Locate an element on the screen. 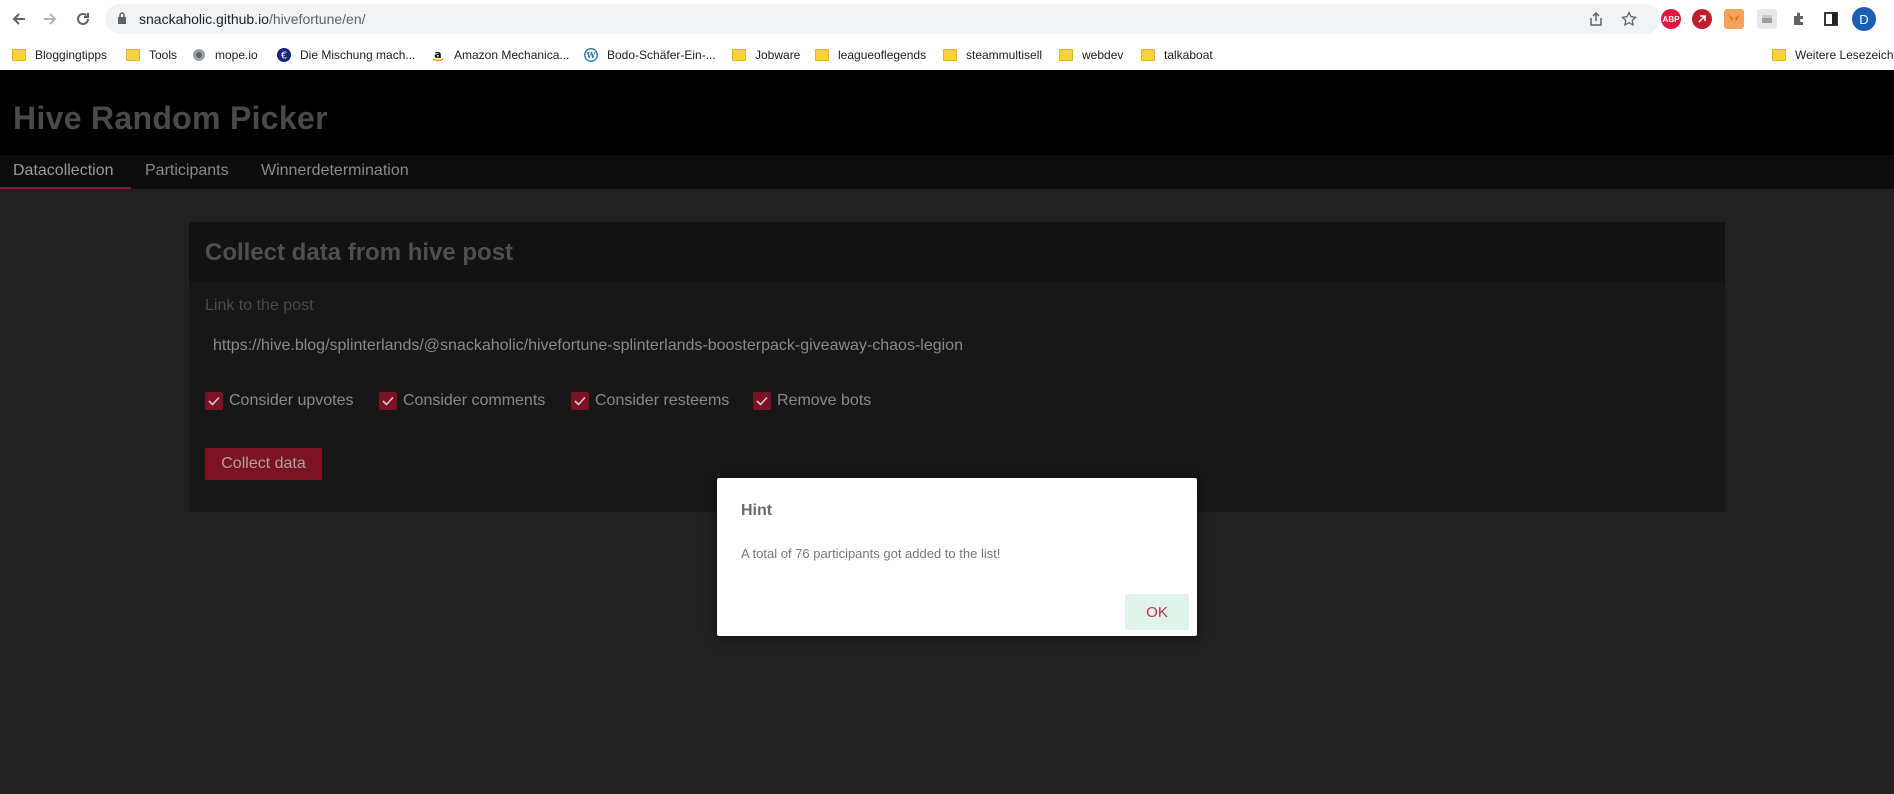 The width and height of the screenshot is (1894, 794). wordpress-icon: W is located at coordinates (591, 55).